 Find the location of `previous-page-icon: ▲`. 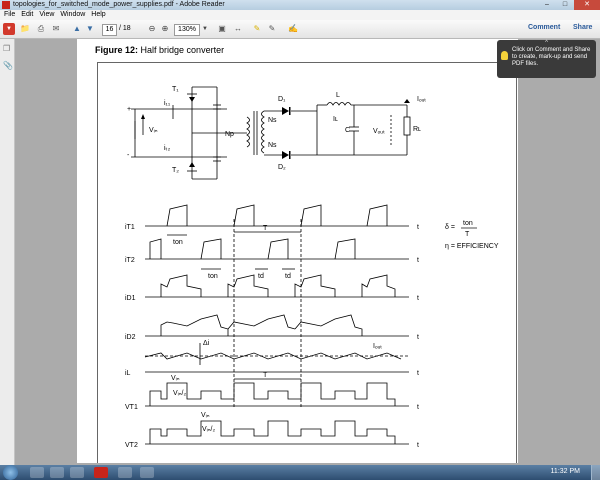

previous-page-icon: ▲ is located at coordinates (77, 29).